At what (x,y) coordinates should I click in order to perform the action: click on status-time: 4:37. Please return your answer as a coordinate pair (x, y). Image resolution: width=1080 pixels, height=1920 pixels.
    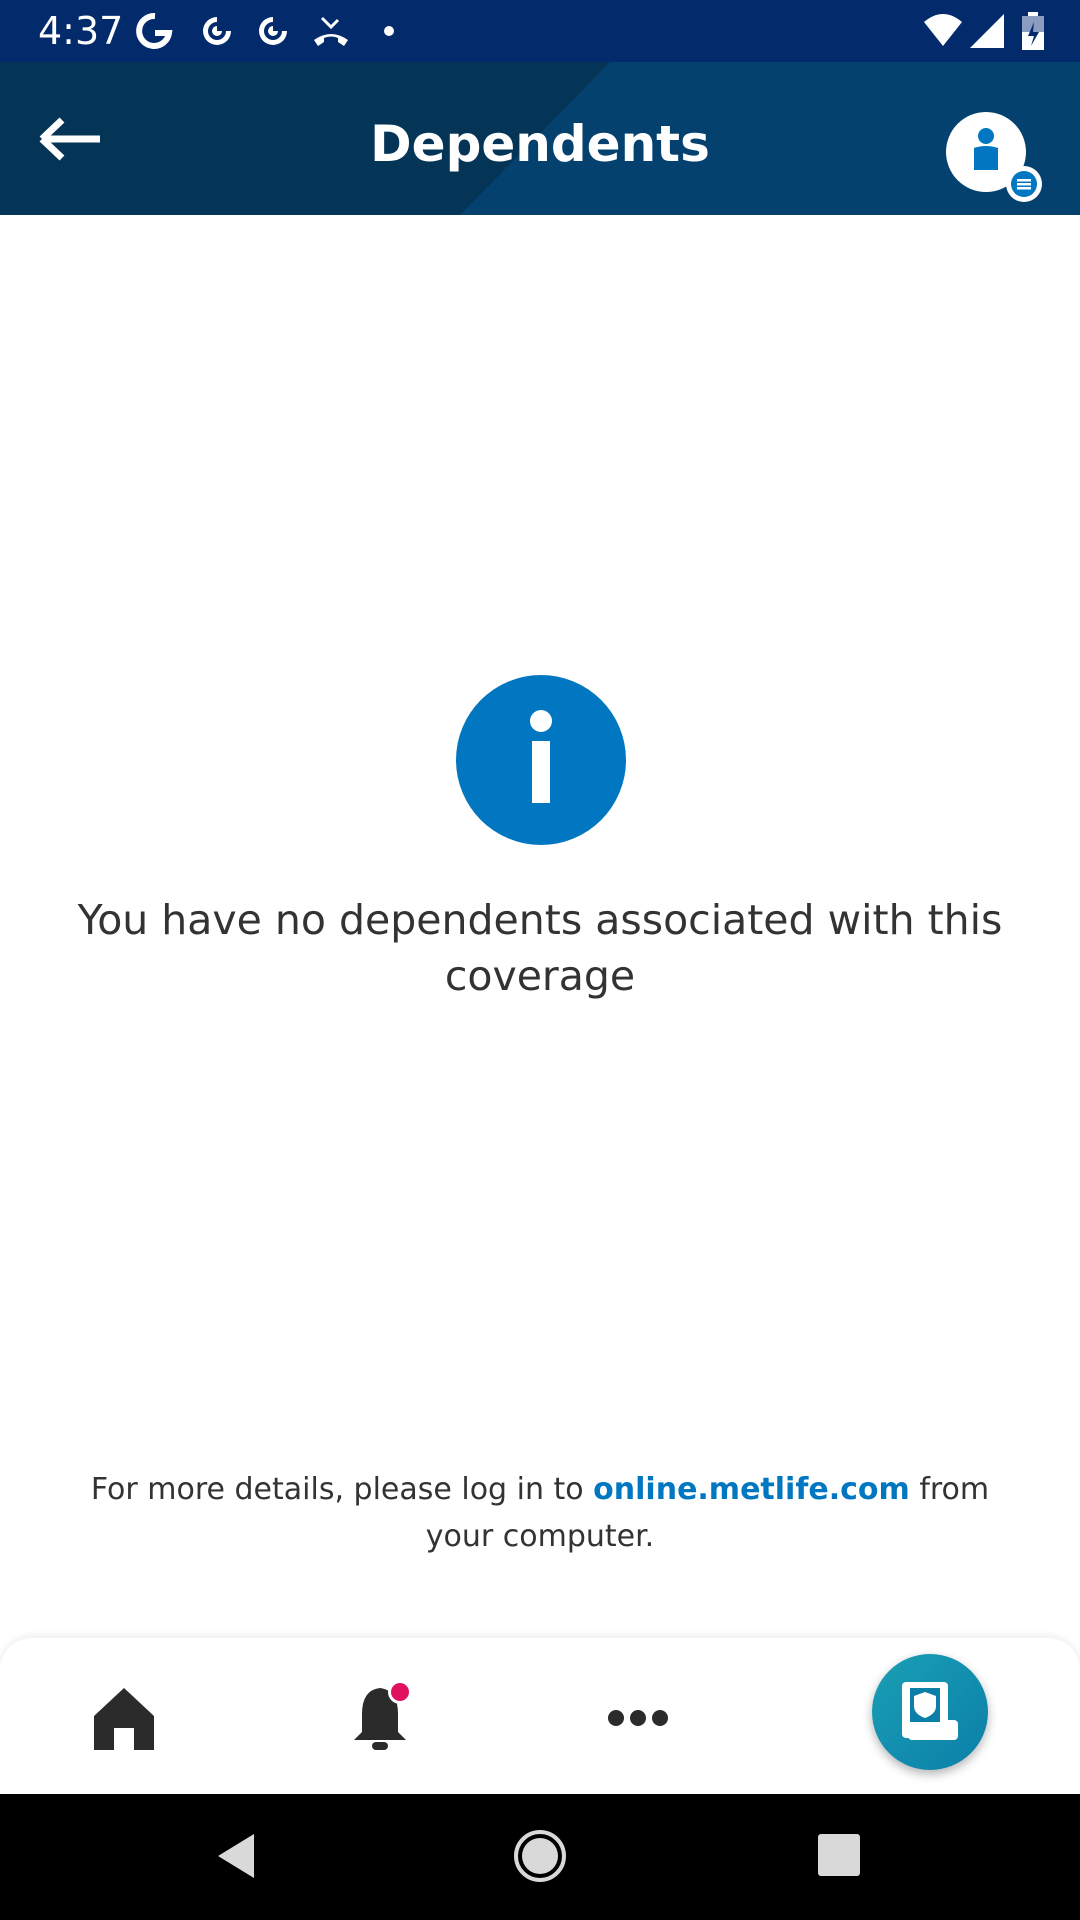
    Looking at the image, I should click on (81, 31).